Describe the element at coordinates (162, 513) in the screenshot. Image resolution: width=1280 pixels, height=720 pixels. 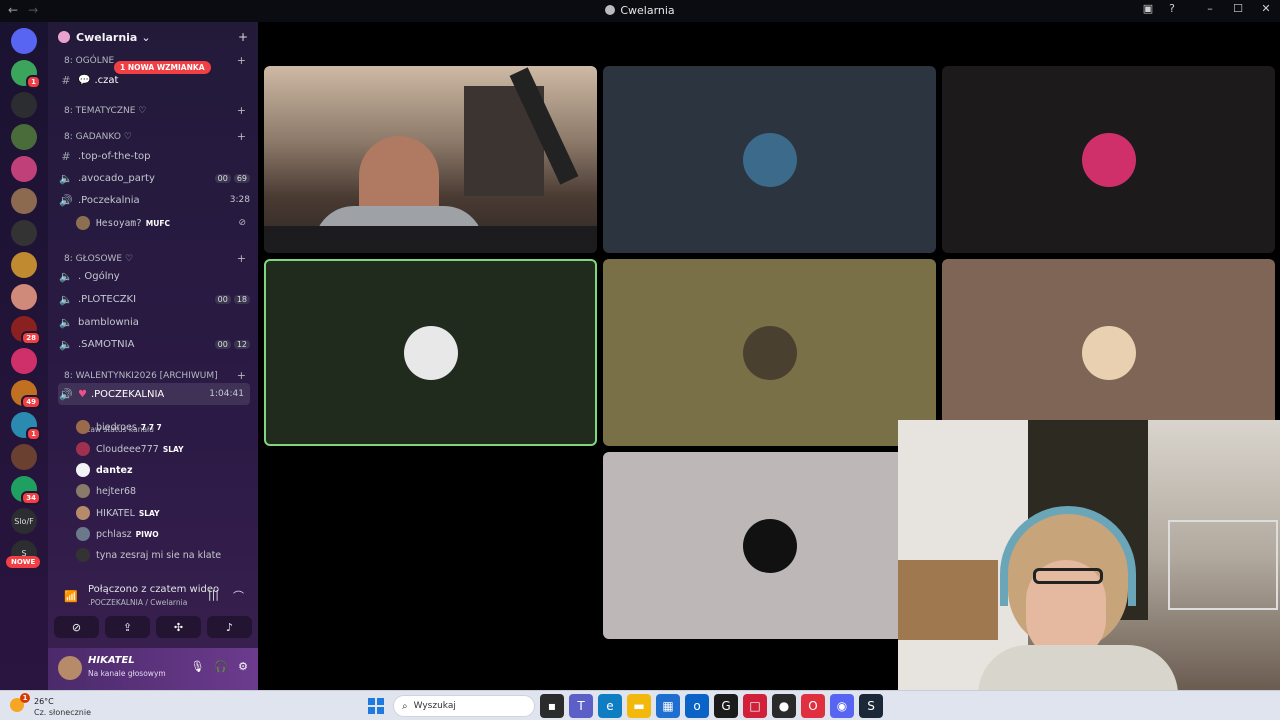
I see `voice-member: HIKATEL SLAY` at that location.